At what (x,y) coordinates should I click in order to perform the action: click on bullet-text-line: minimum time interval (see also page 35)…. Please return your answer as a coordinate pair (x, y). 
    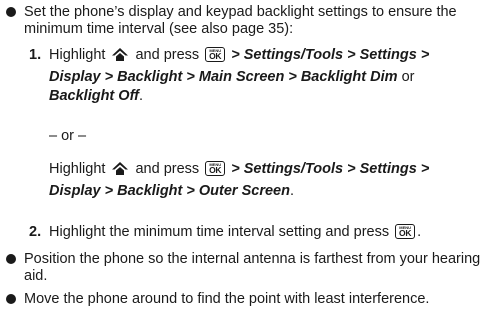
    Looking at the image, I should click on (159, 29).